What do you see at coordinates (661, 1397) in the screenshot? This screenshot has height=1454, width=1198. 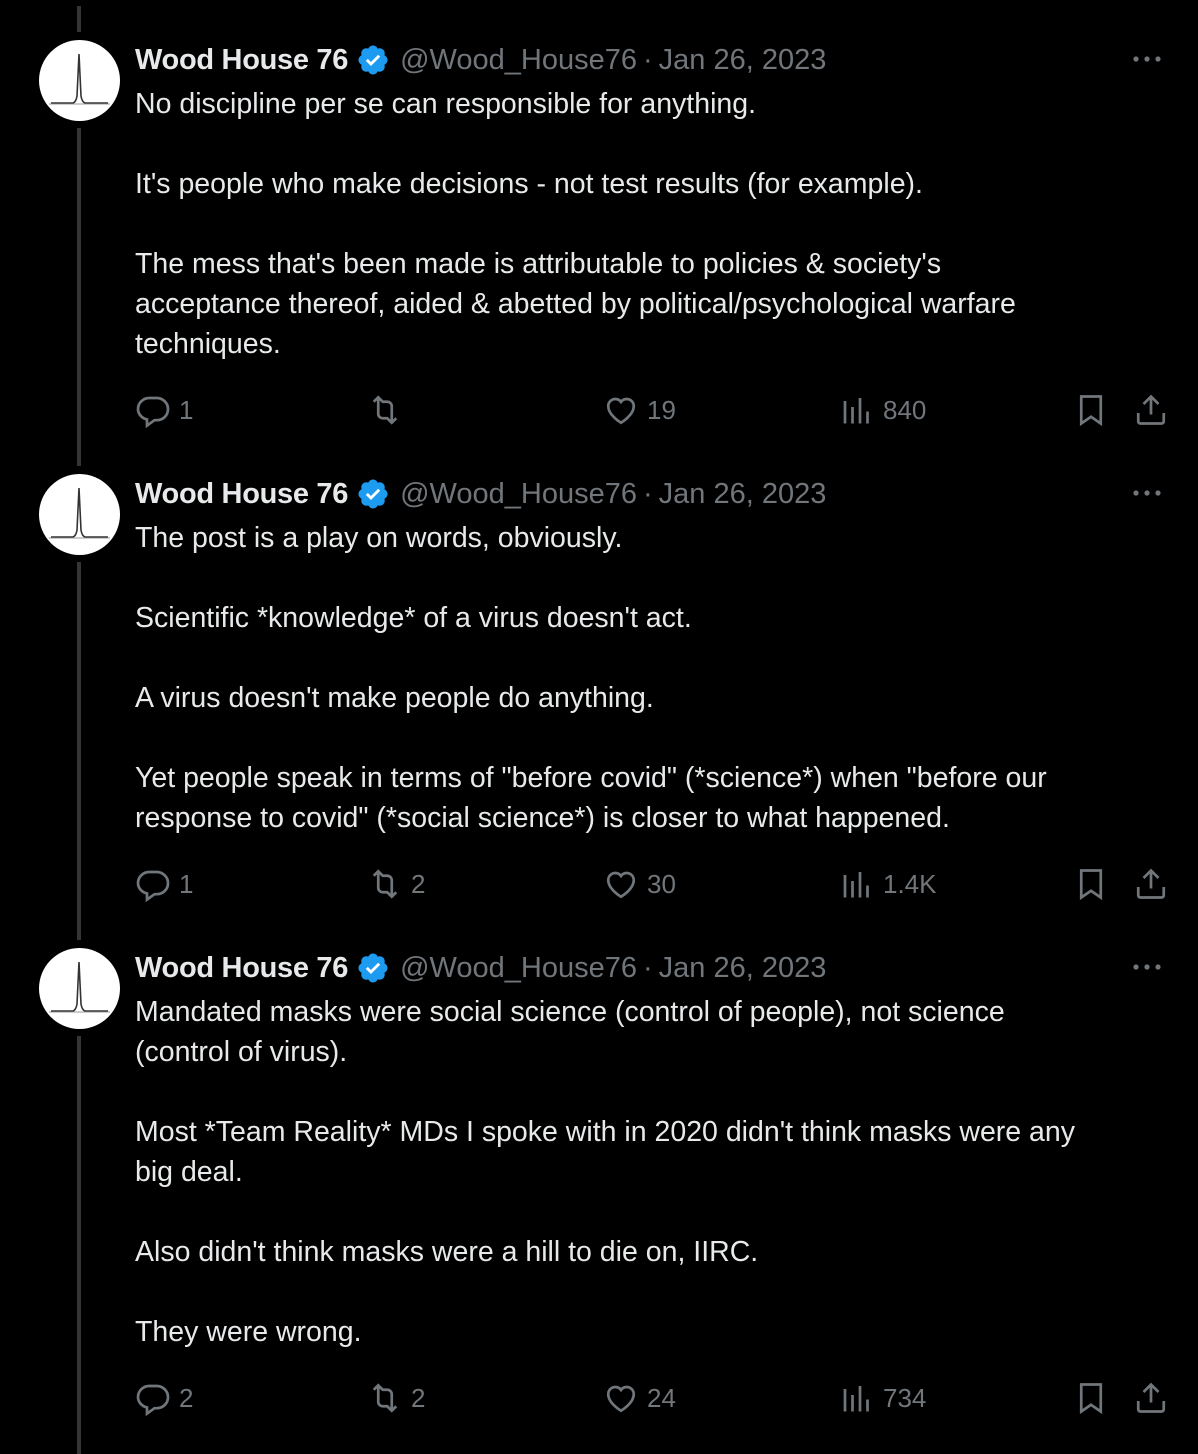 I see `like-count: 24` at bounding box center [661, 1397].